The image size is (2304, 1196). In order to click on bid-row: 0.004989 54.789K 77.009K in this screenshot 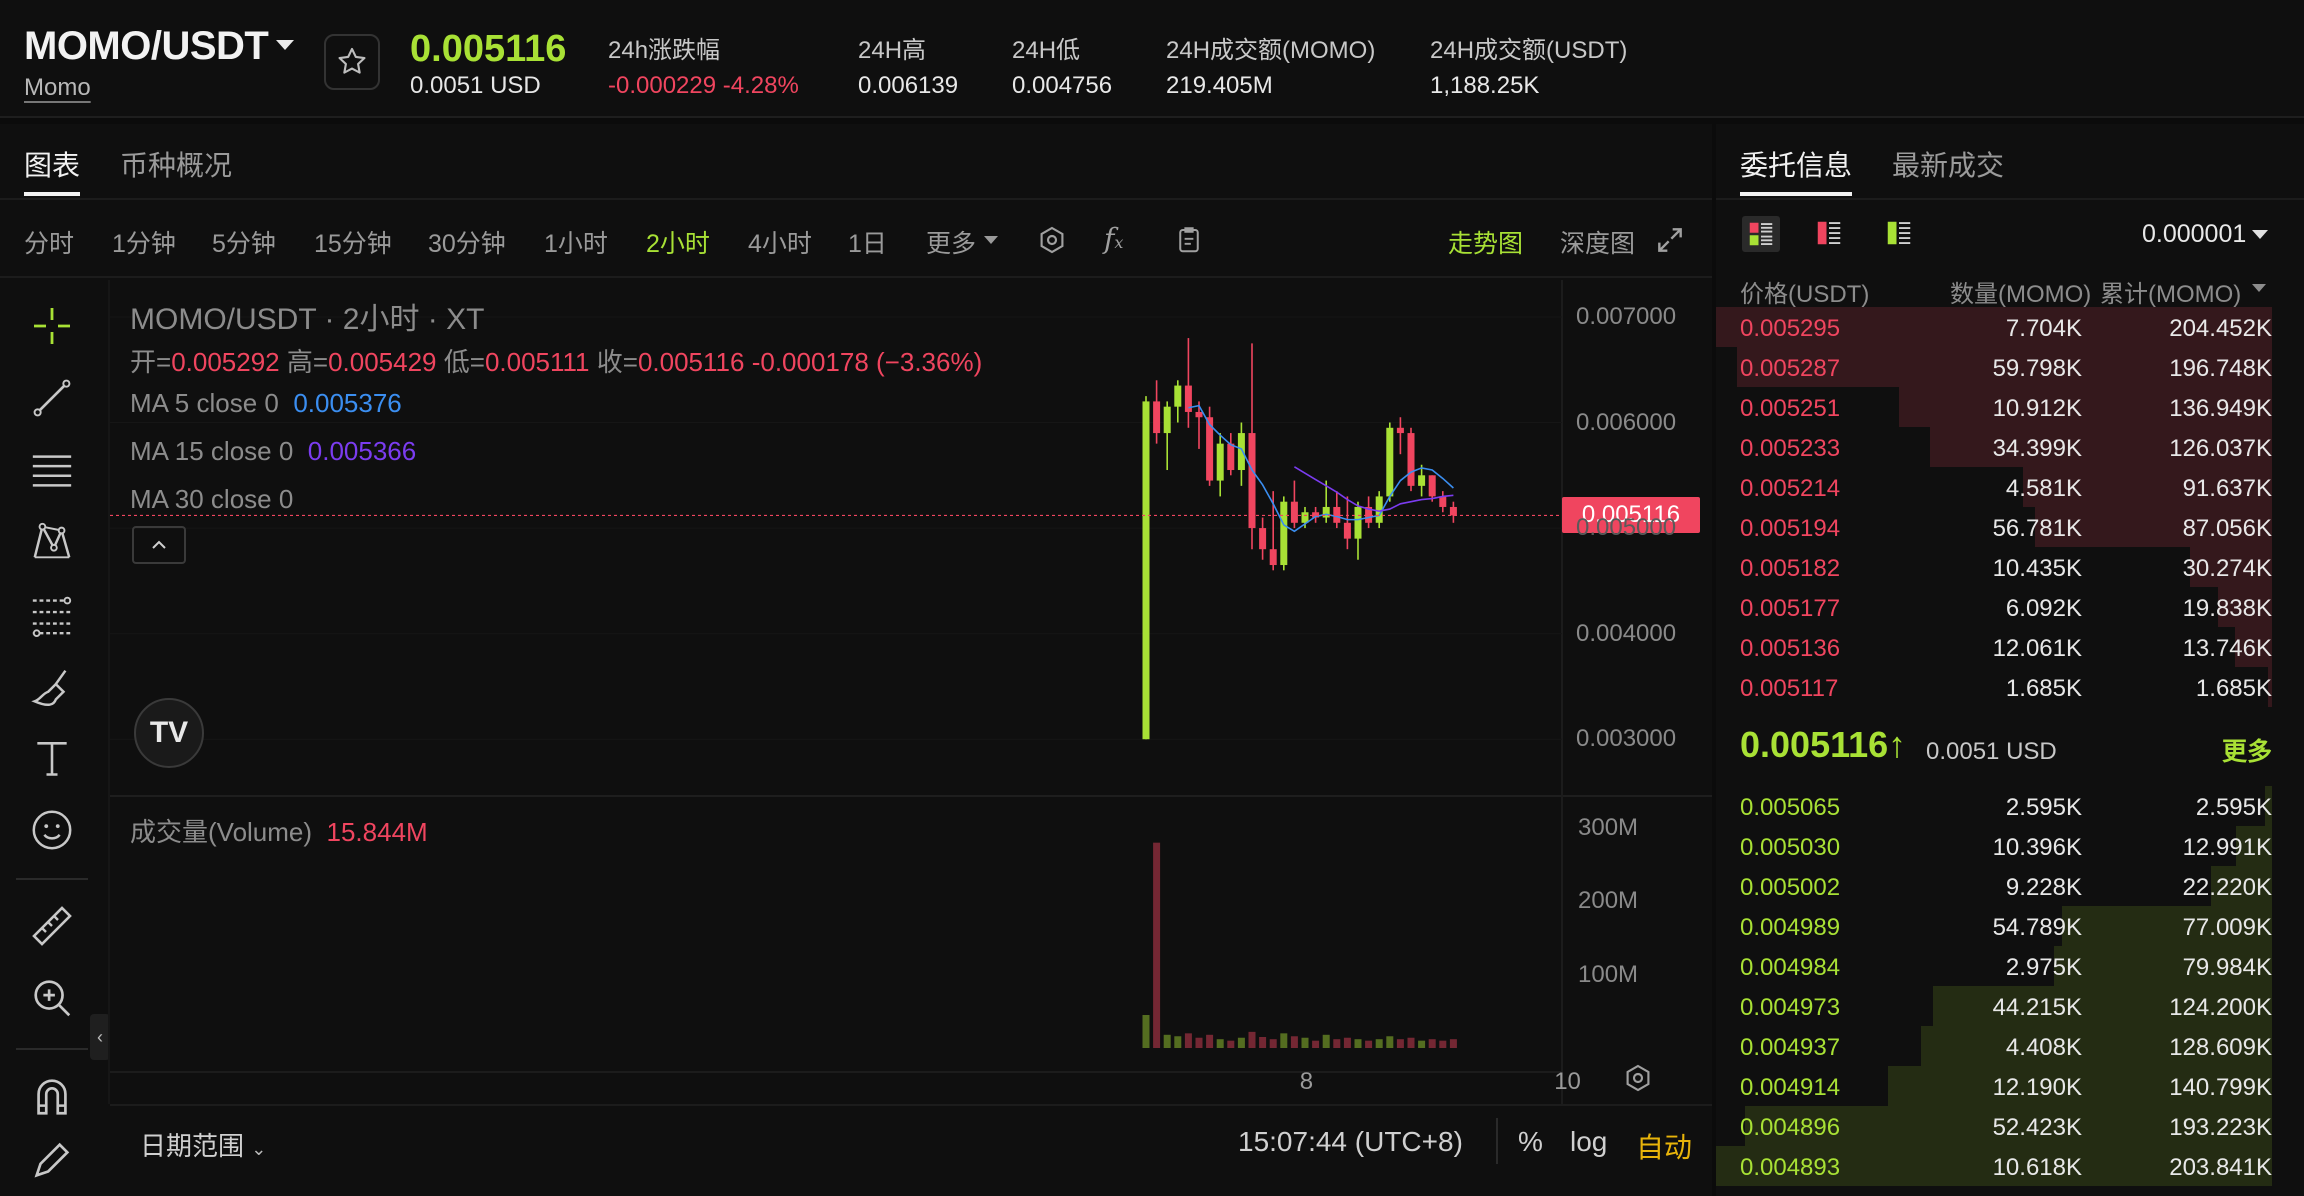, I will do `click(1994, 926)`.